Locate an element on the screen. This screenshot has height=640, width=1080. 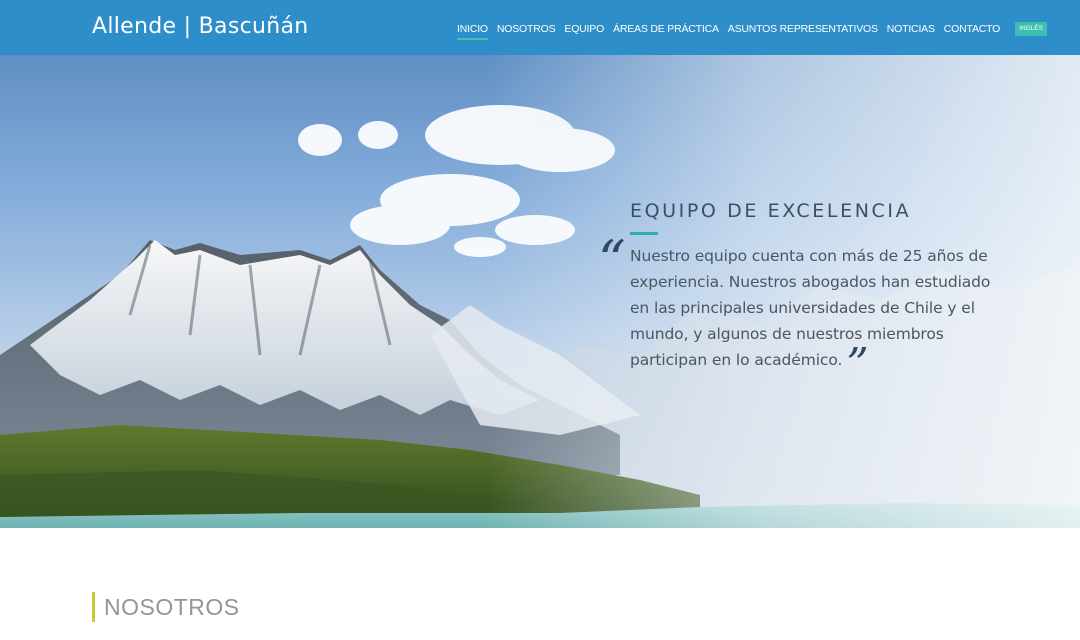
section-heading-nosotros: NOSOTROS is located at coordinates (166, 607).